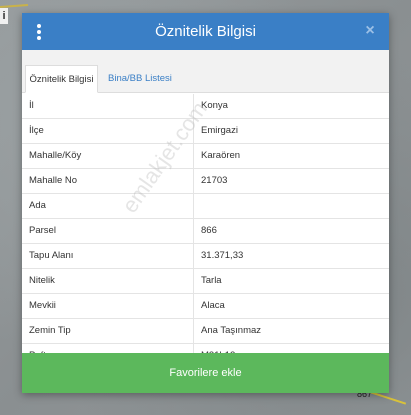 This screenshot has width=411, height=415. Describe the element at coordinates (209, 230) in the screenshot. I see `row-value: 866` at that location.